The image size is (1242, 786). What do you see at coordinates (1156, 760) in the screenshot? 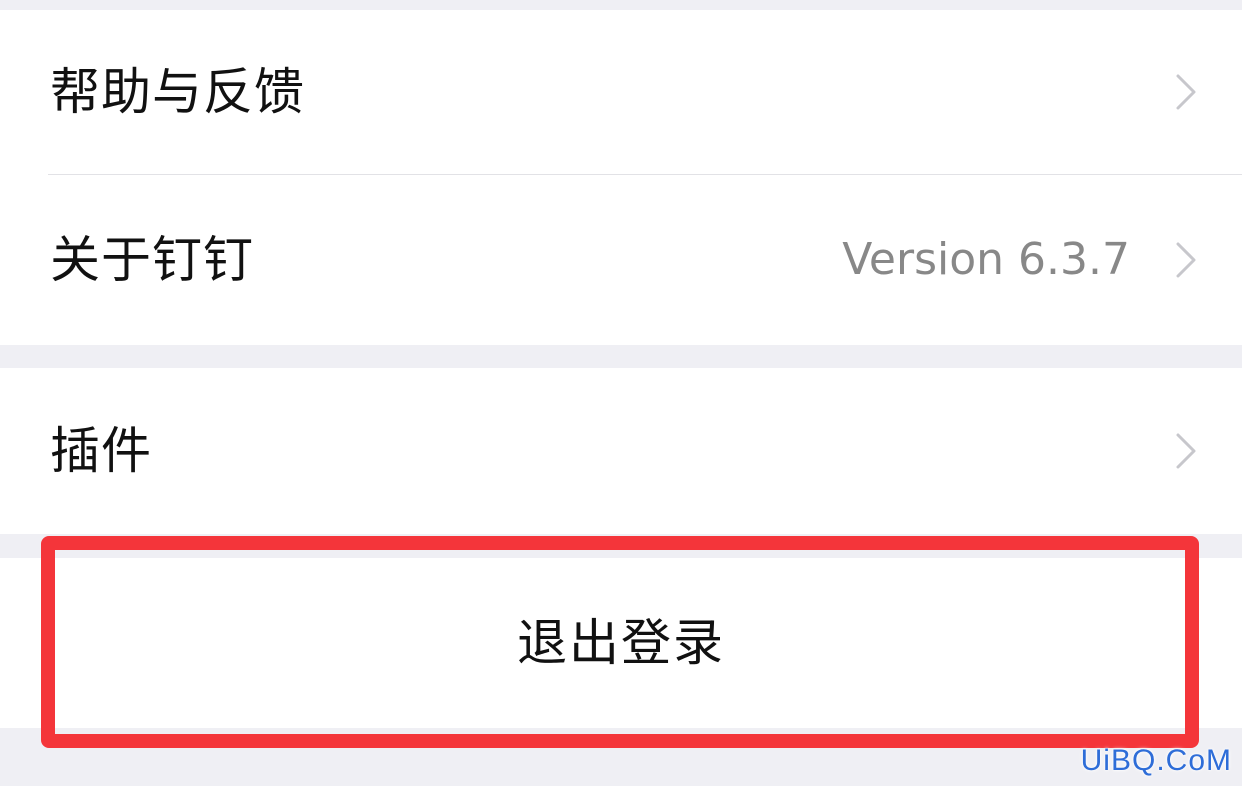
I see `watermark-text: UiBQ.CoM` at bounding box center [1156, 760].